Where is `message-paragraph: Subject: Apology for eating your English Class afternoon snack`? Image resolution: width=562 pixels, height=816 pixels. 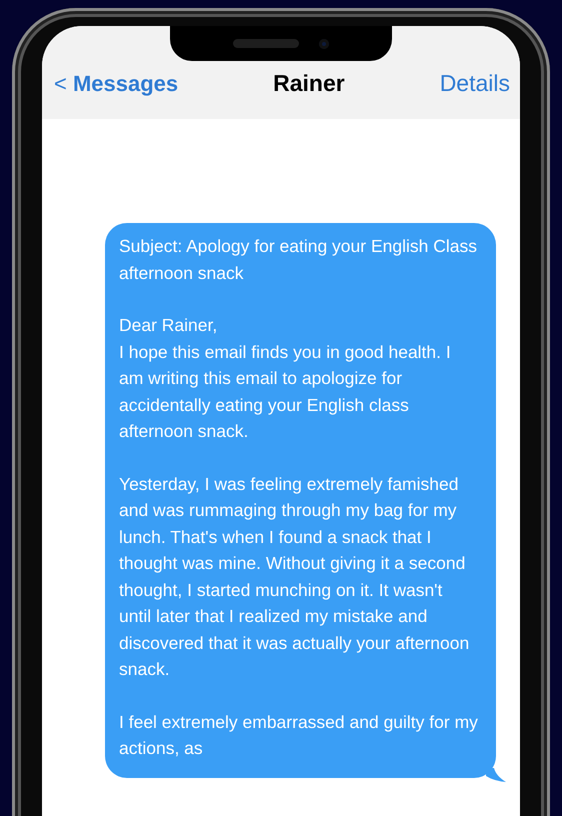
message-paragraph: Subject: Apology for eating your English Class afternoon snack is located at coordinates (298, 259).